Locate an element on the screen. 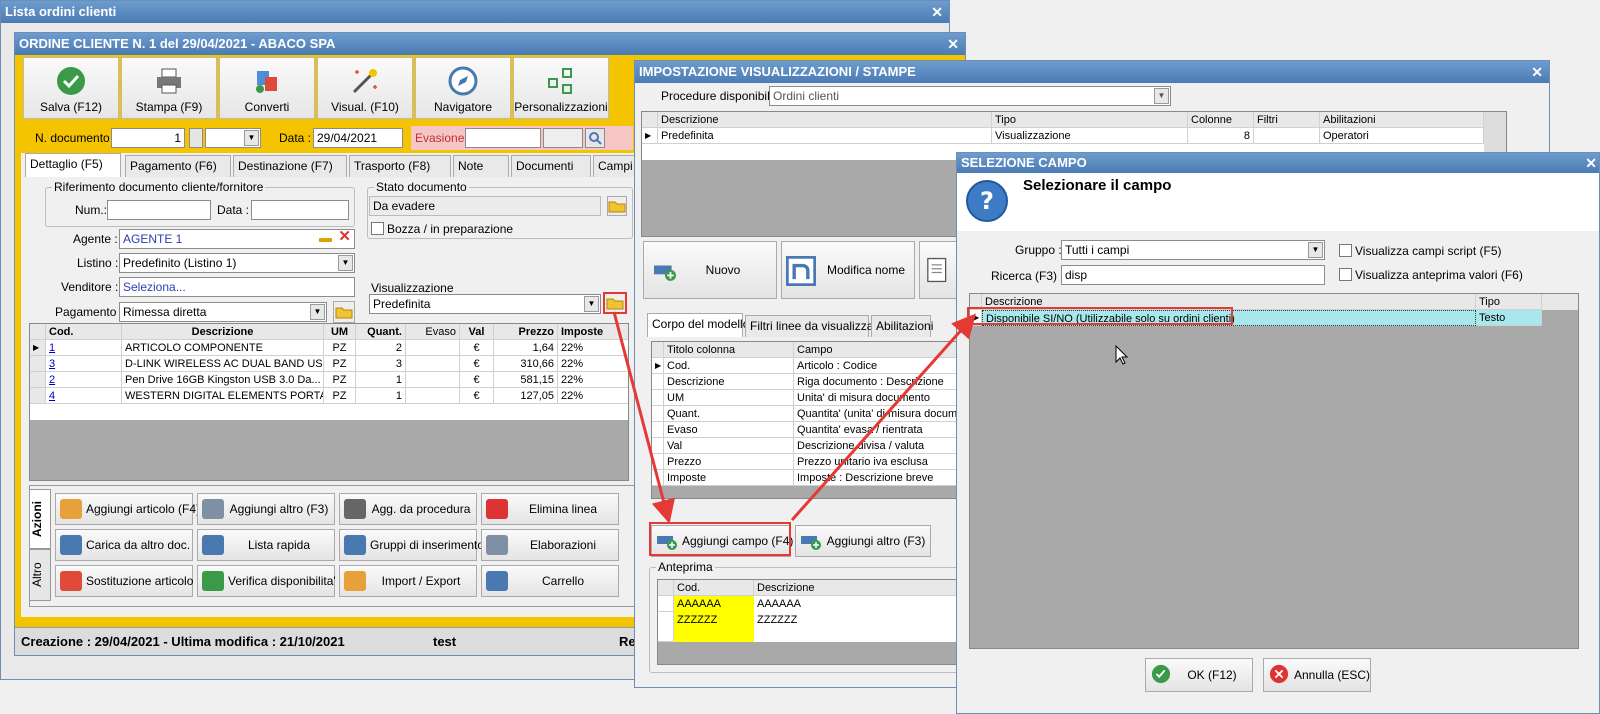 This screenshot has height=714, width=1600. gruppo-combo: Tutti i campi ▼ is located at coordinates (1193, 250).